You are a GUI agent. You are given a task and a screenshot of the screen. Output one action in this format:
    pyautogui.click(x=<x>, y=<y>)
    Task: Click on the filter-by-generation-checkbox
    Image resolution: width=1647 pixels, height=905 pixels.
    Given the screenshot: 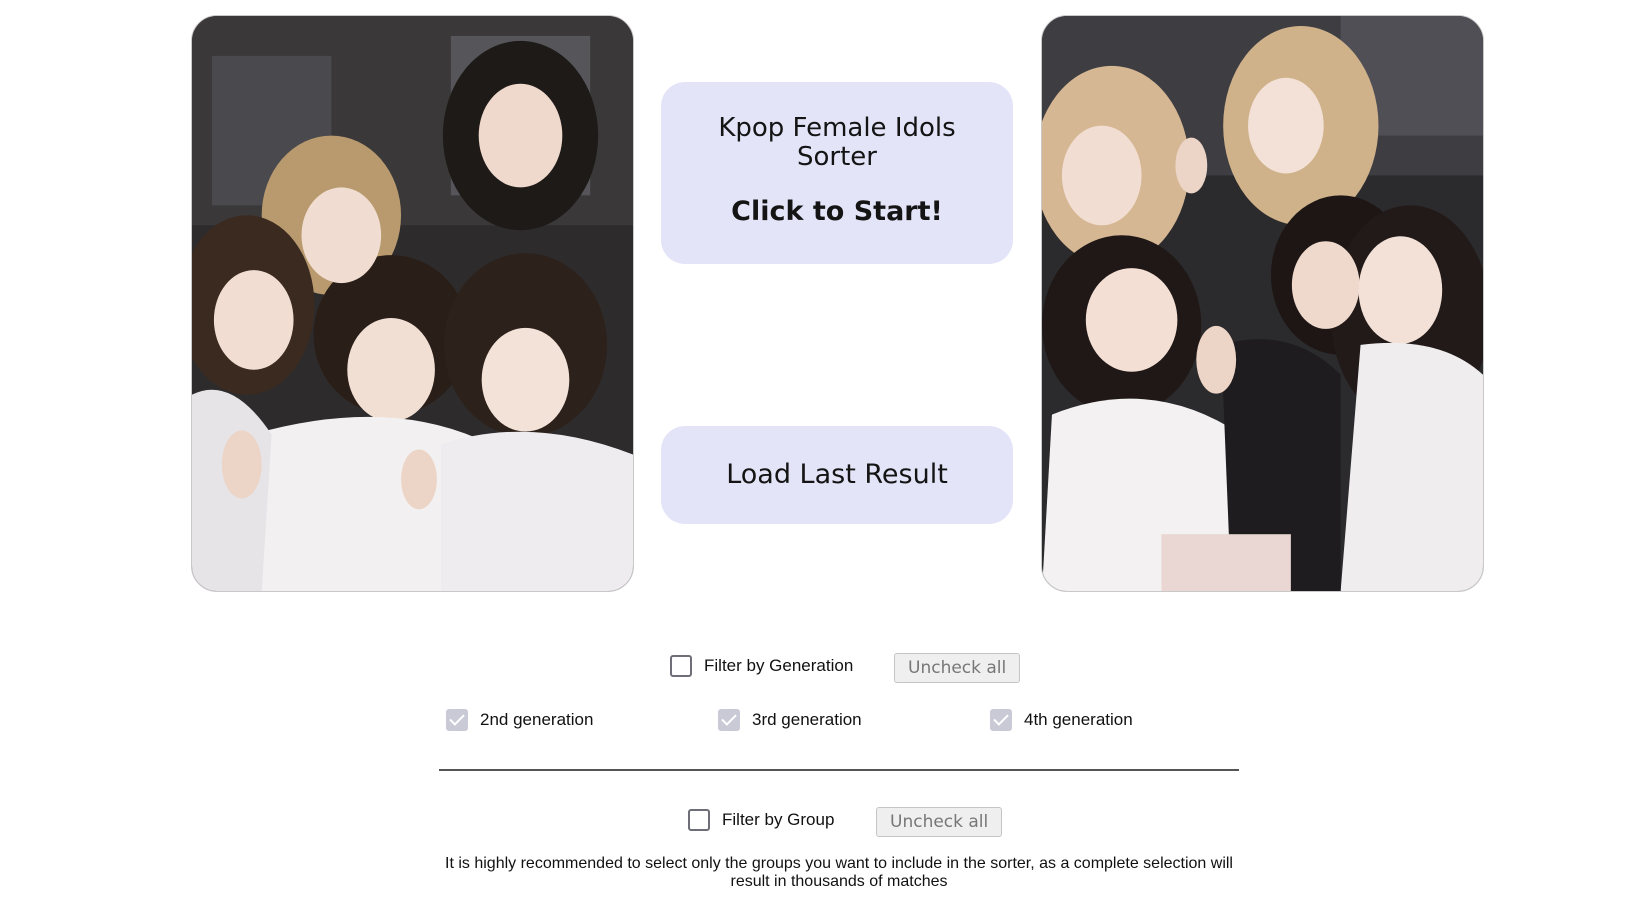 What is the action you would take?
    pyautogui.click(x=681, y=666)
    